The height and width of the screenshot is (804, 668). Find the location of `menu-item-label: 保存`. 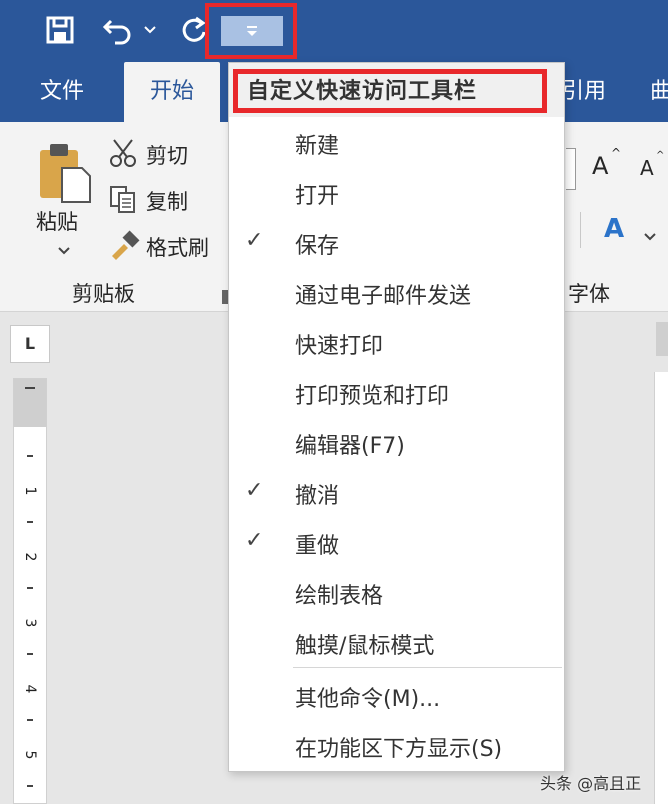

menu-item-label: 保存 is located at coordinates (317, 246).